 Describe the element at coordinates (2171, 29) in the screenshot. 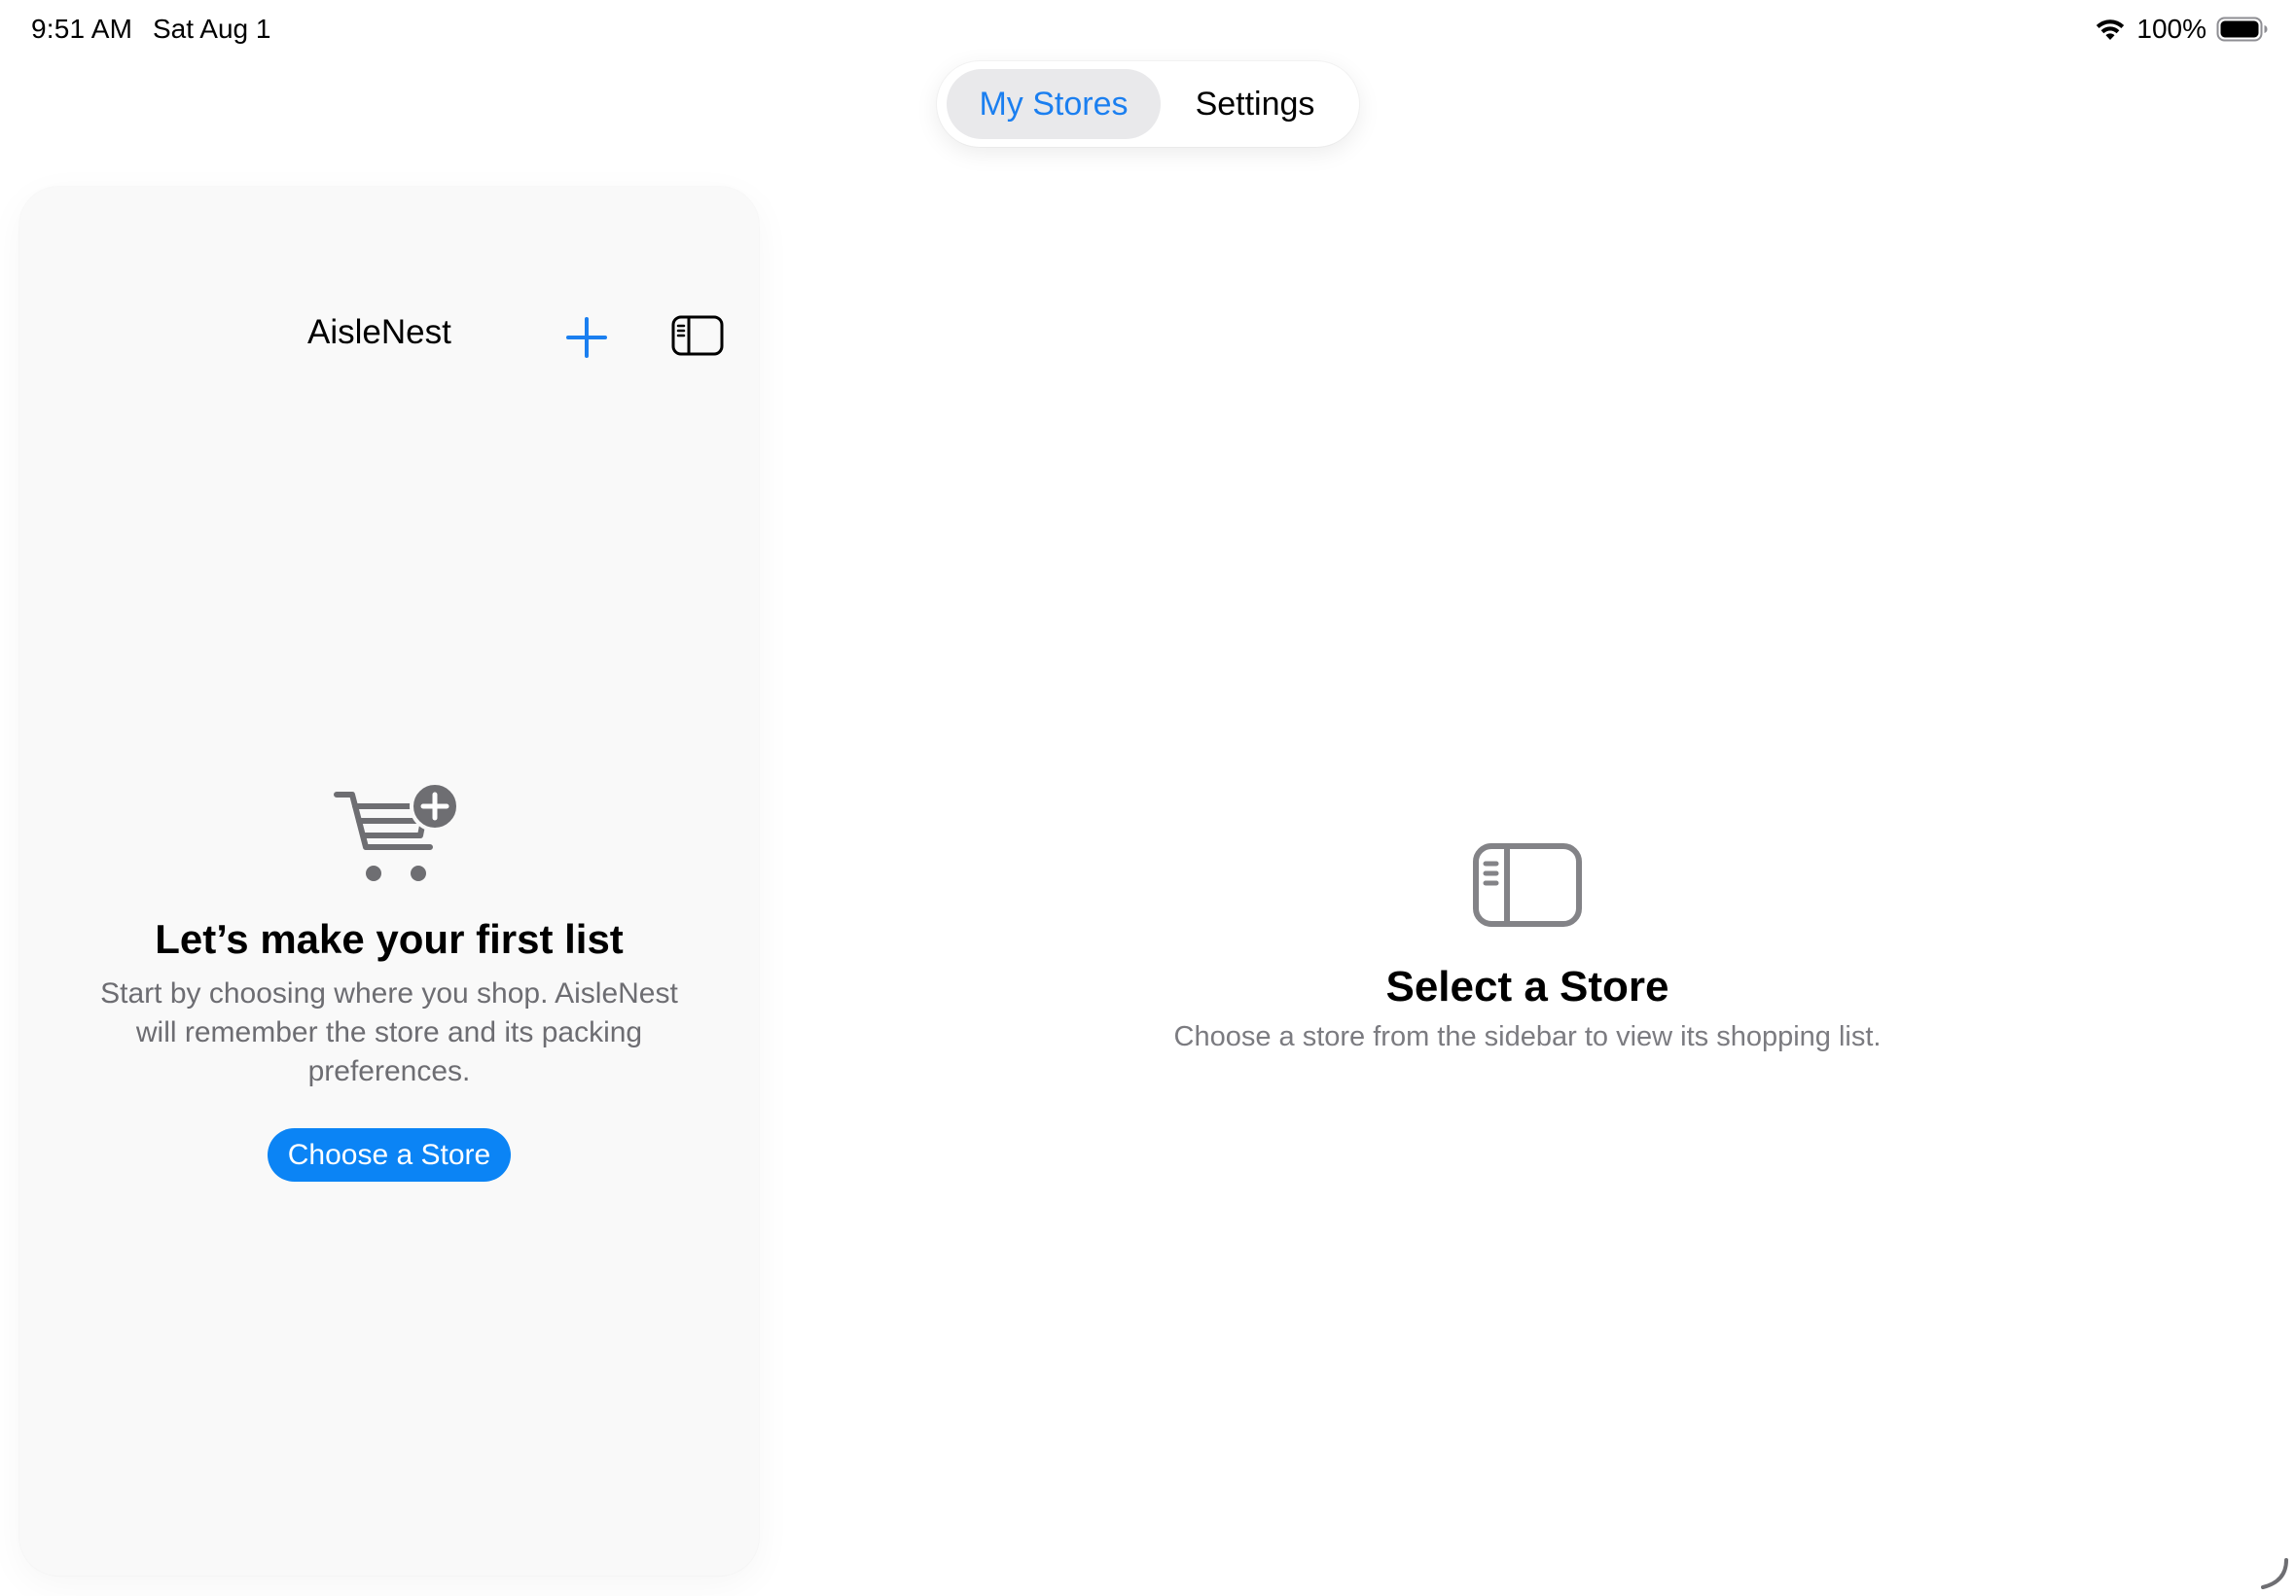

I see `battery-percentage: 100%` at that location.